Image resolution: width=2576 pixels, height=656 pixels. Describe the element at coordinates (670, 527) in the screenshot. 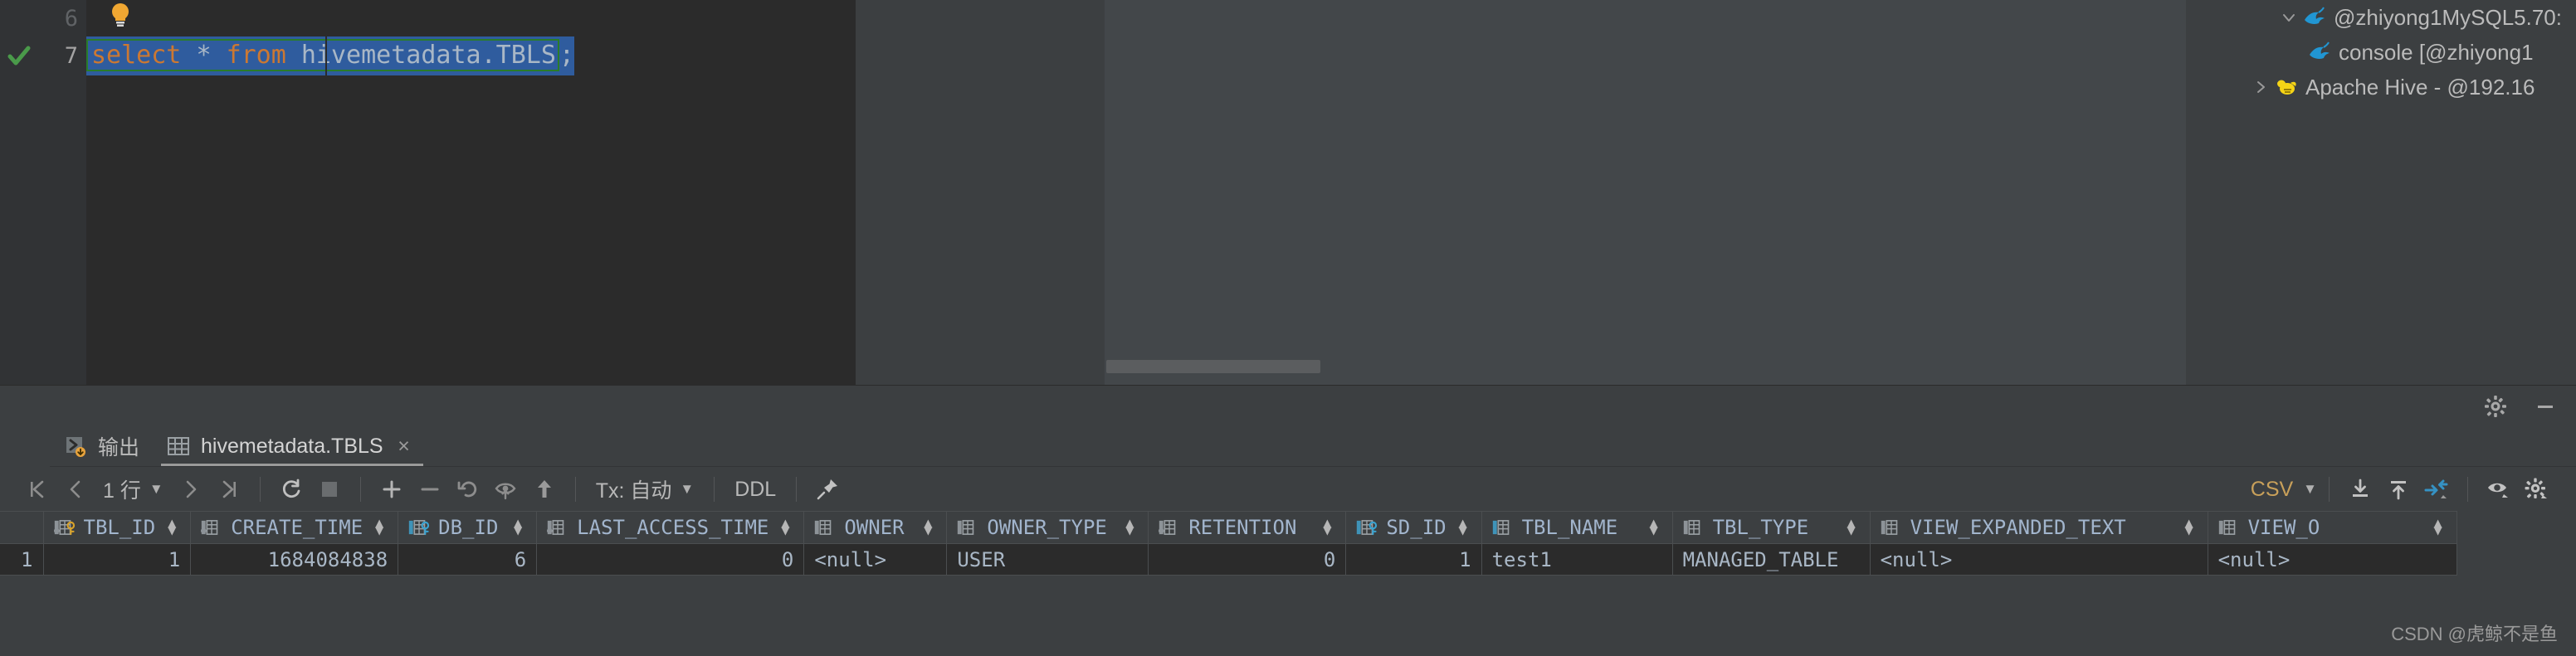

I see `column-header-last-access-time: LAST_ACCESS_TIME ▲ ▼` at that location.